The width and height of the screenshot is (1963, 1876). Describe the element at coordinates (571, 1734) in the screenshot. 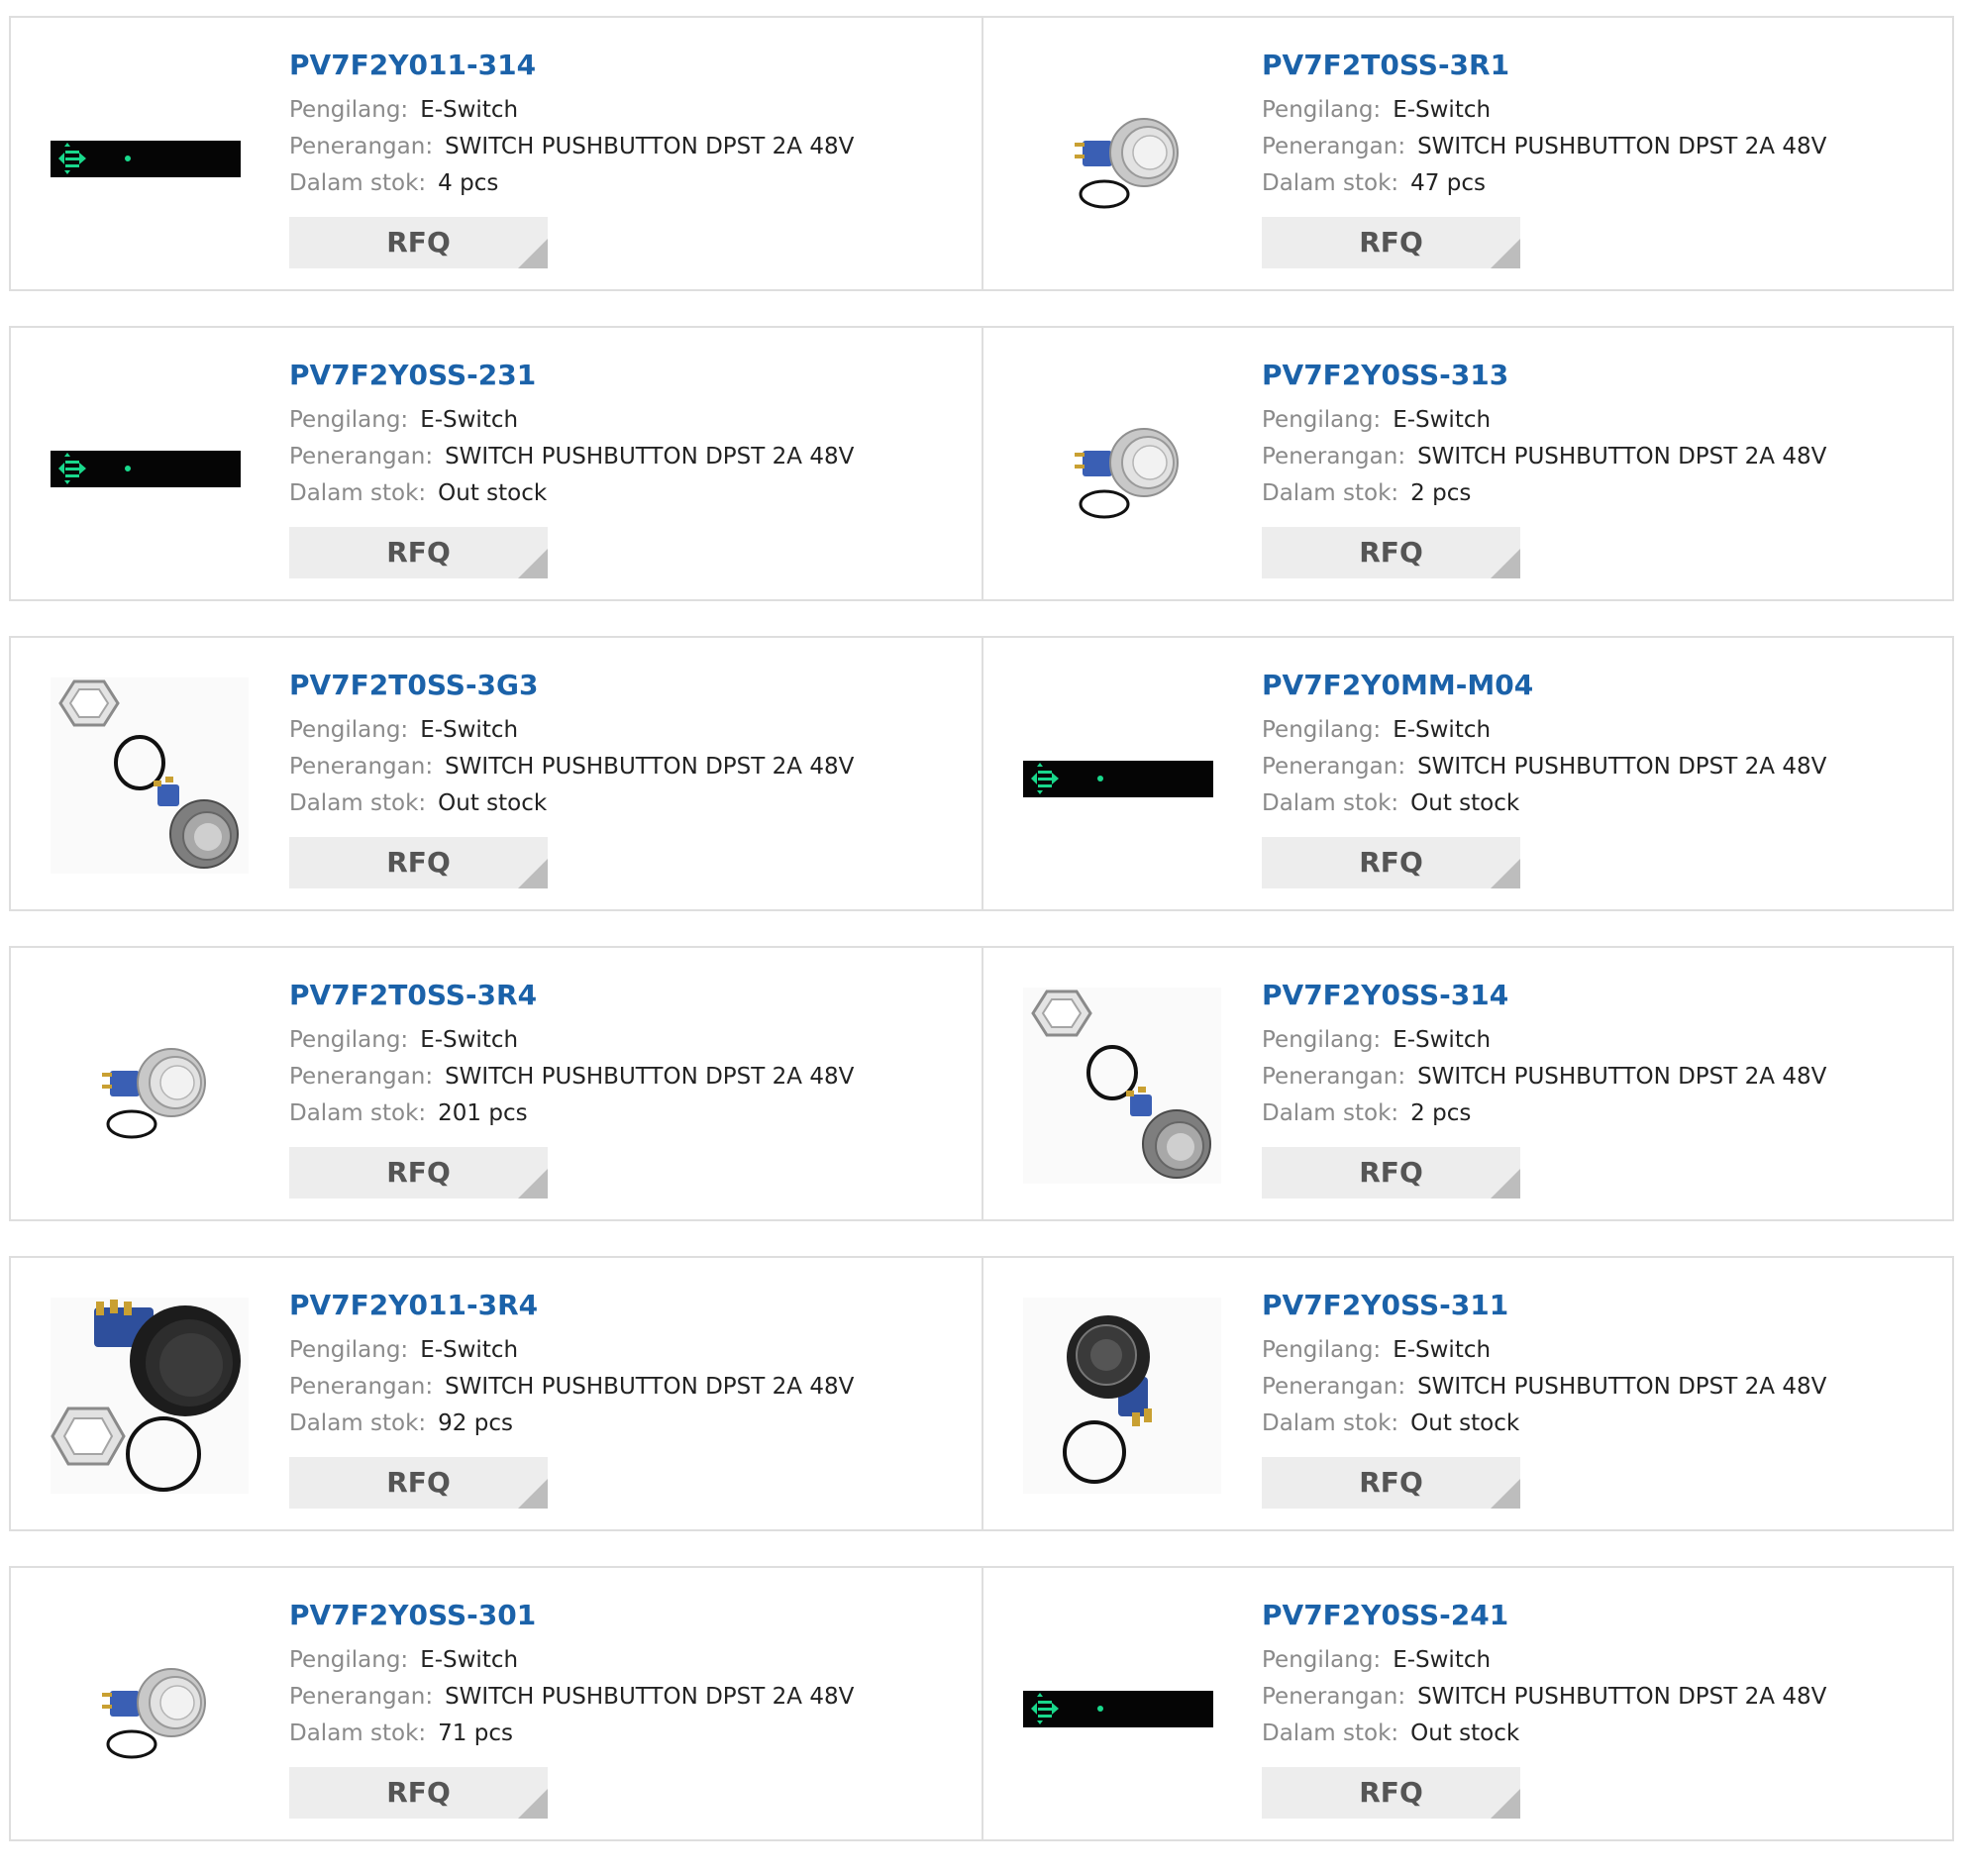

I see `stock-row: Dalam stok: 71 pcs` at that location.